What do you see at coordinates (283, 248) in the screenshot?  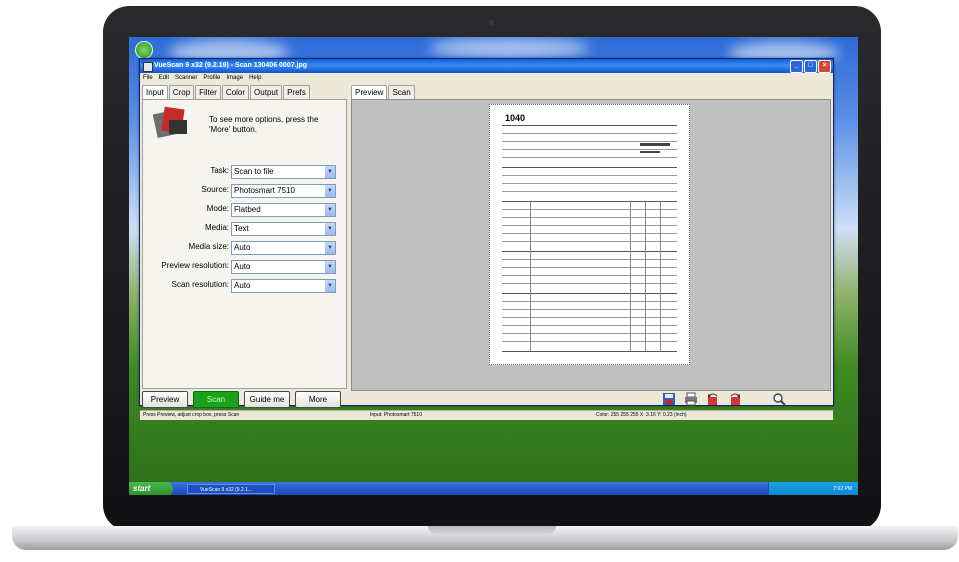 I see `media-size-select: Auto ▼` at bounding box center [283, 248].